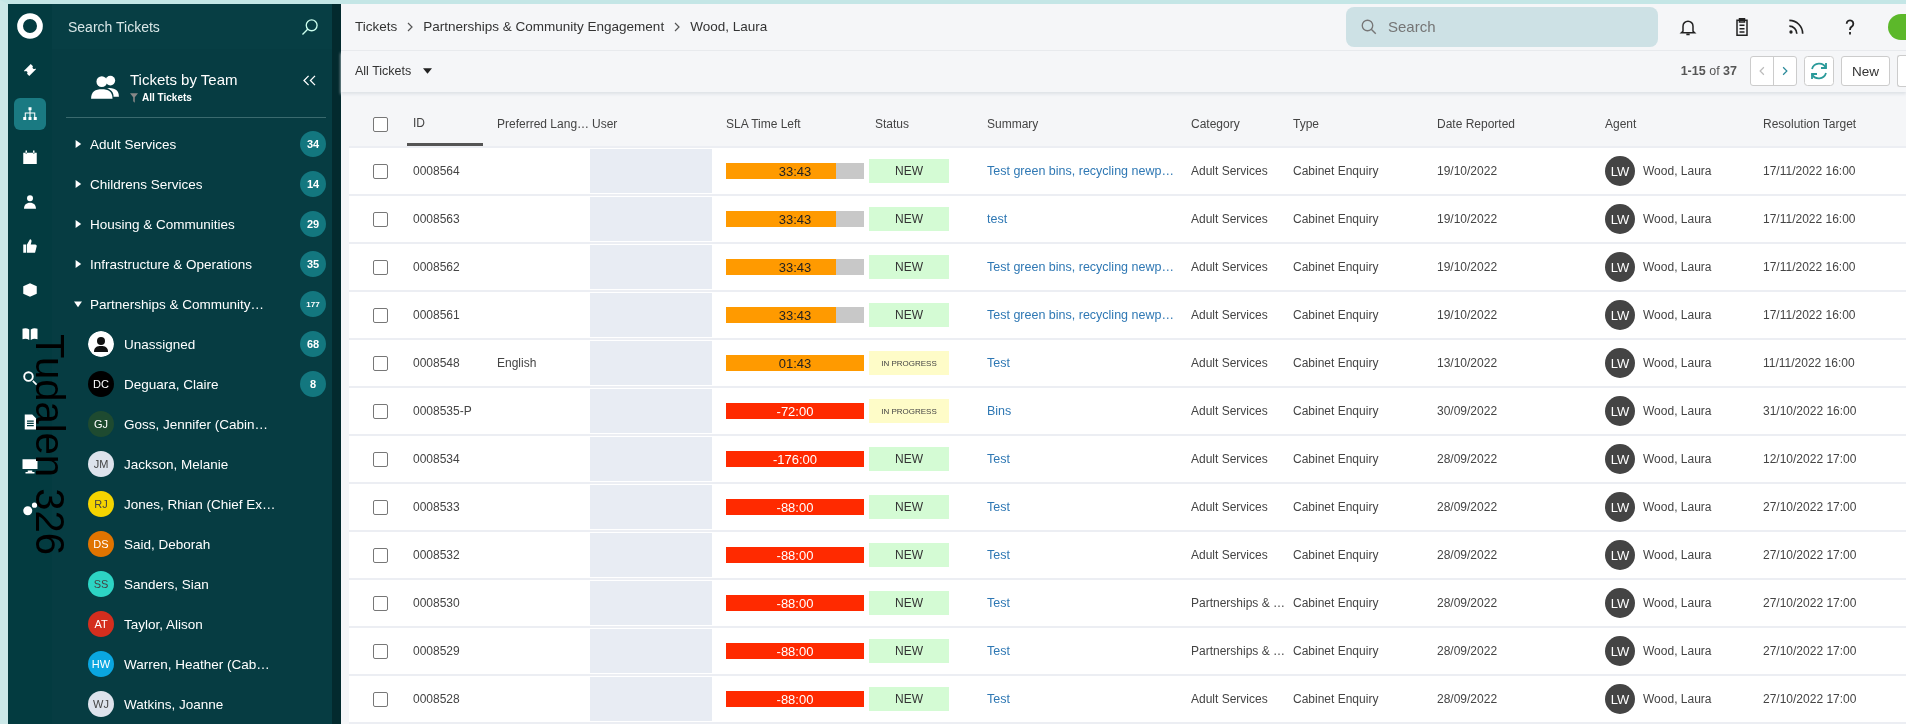 The image size is (1906, 724). Describe the element at coordinates (920, 124) in the screenshot. I see `column-header: Status` at that location.